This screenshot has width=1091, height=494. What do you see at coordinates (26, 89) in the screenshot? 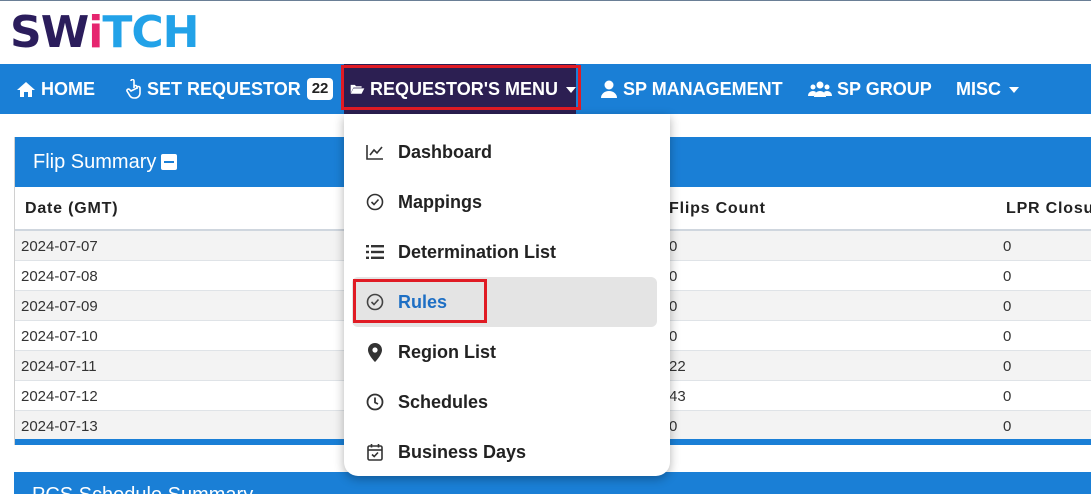
I see `home-icon` at bounding box center [26, 89].